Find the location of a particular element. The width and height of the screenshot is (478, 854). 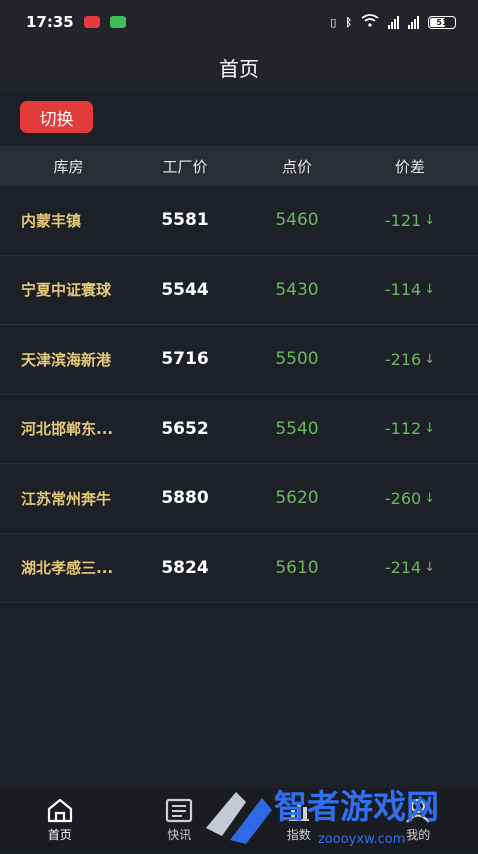

tab-profile-label: 我的 is located at coordinates (418, 834).